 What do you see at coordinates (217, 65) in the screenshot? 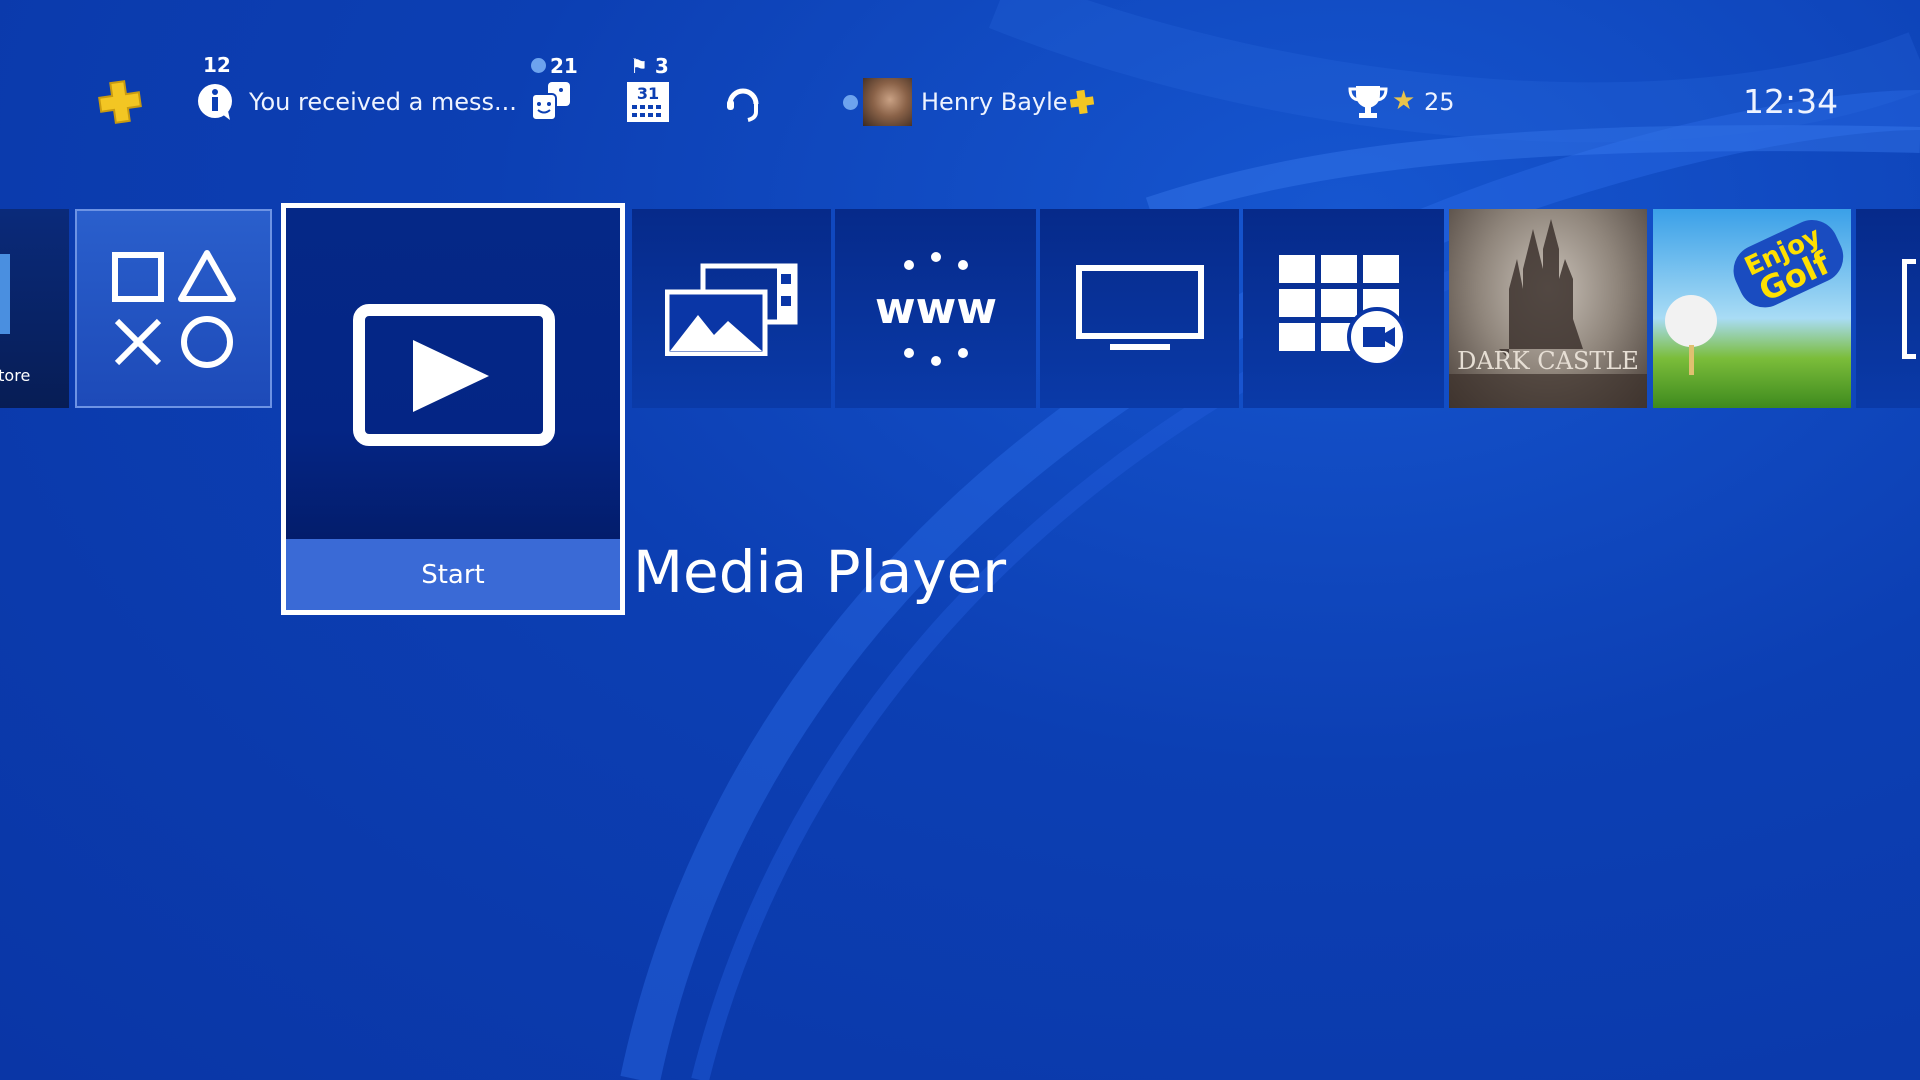
I see `notification-count: 12` at bounding box center [217, 65].